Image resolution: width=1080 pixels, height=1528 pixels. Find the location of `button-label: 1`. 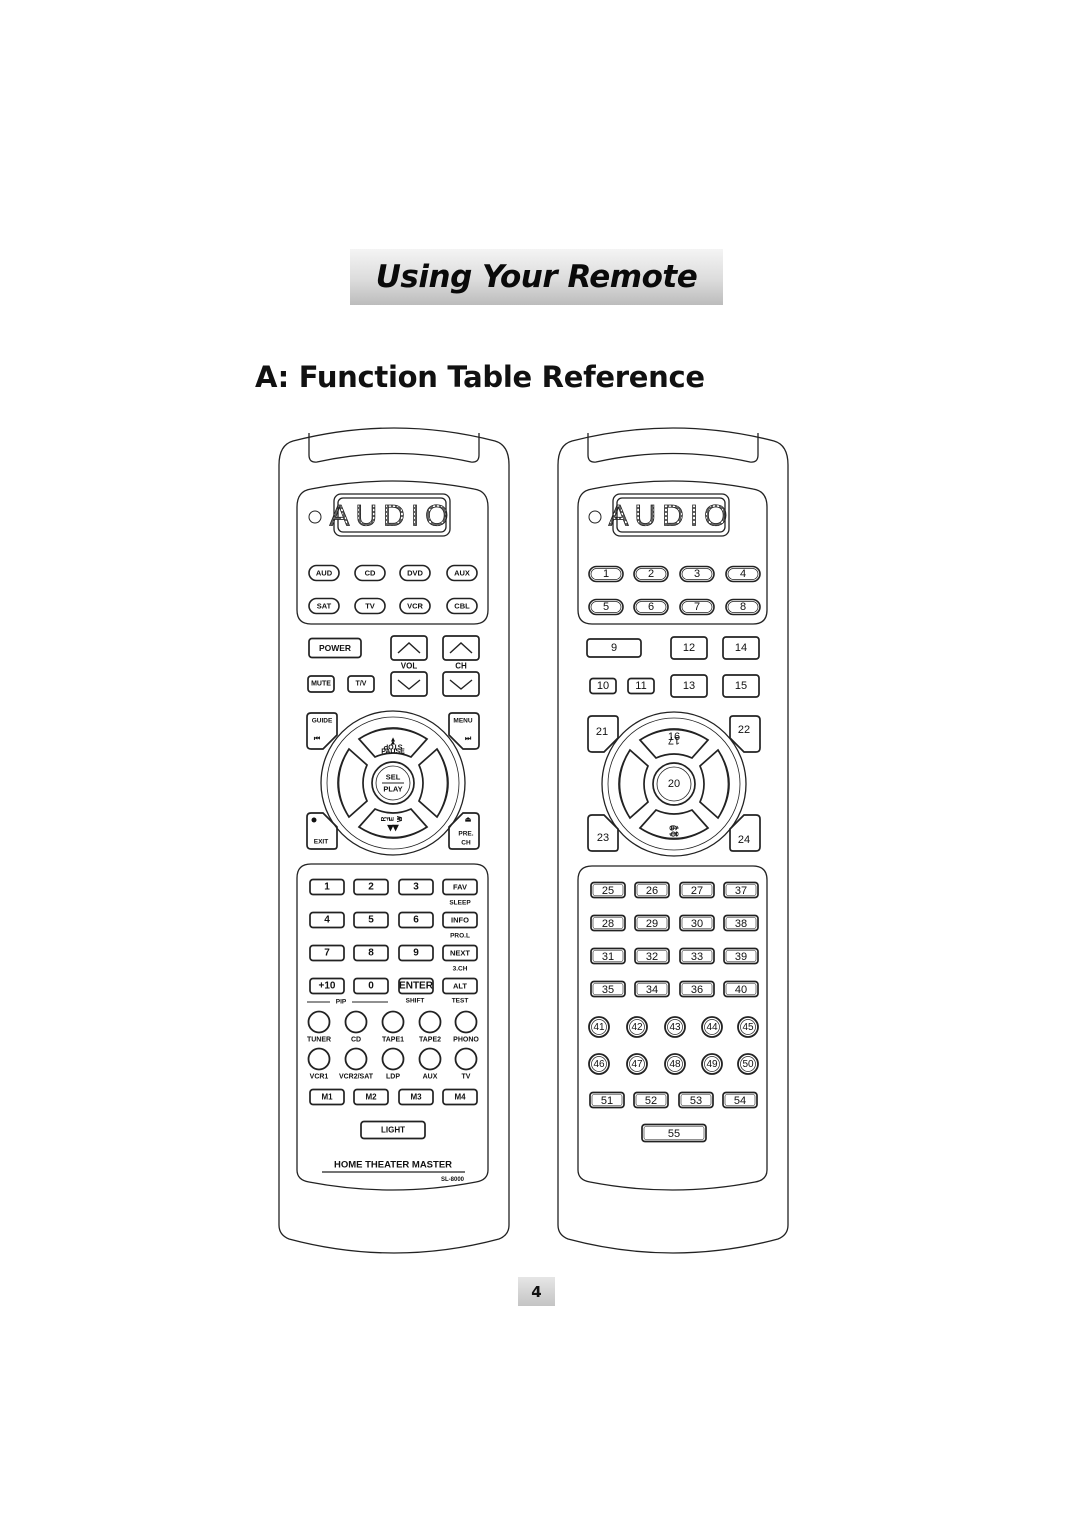

button-label: 1 is located at coordinates (606, 574).